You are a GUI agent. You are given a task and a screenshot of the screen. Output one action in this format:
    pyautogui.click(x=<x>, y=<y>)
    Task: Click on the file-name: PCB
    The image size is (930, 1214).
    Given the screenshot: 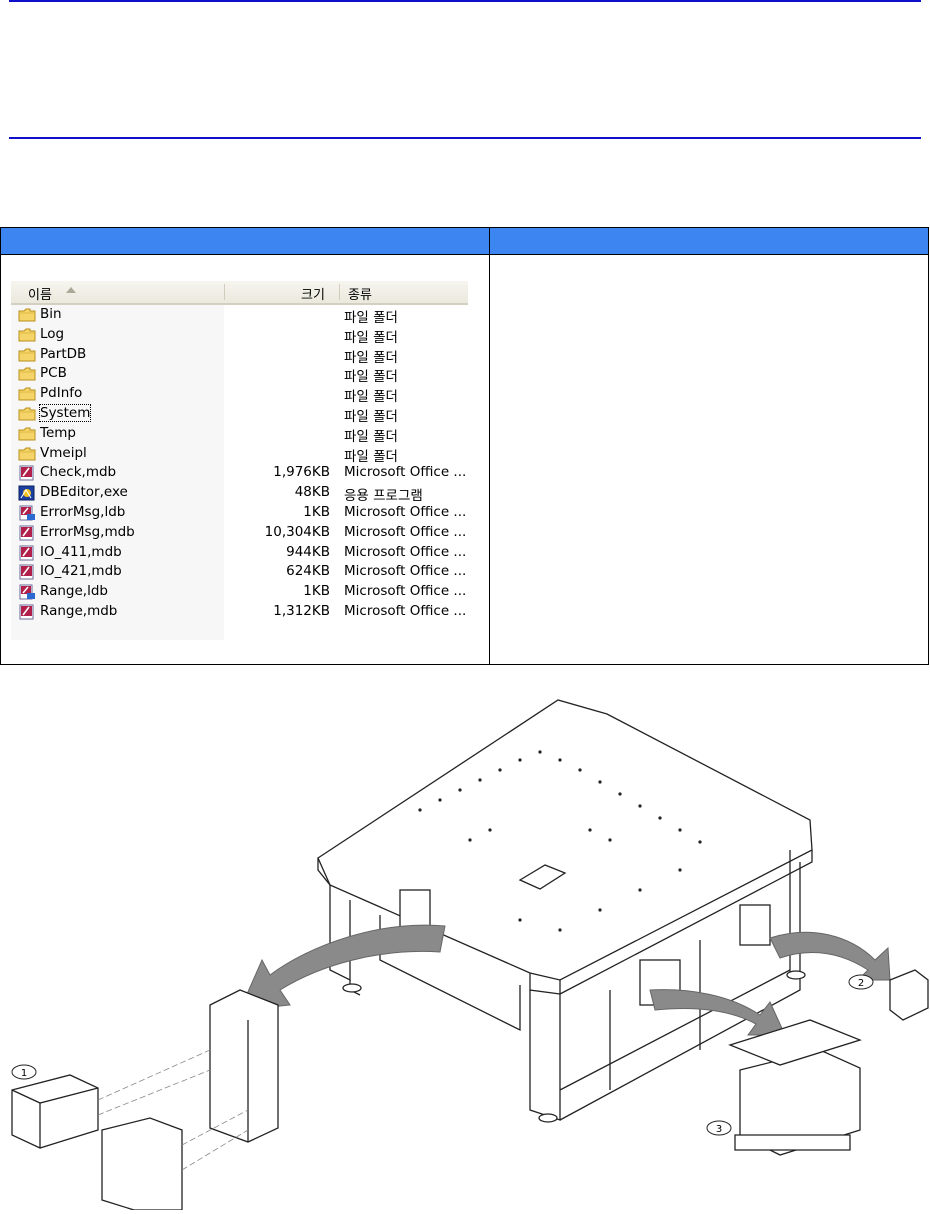 What is the action you would take?
    pyautogui.click(x=53, y=373)
    